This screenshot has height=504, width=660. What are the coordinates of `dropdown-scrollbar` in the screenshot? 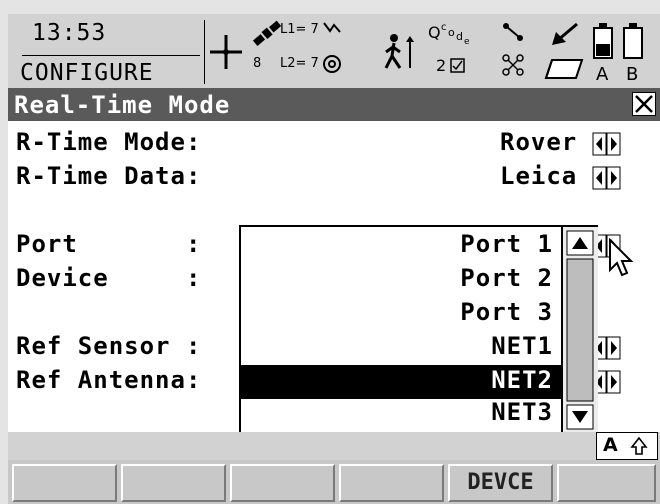 It's located at (579, 329).